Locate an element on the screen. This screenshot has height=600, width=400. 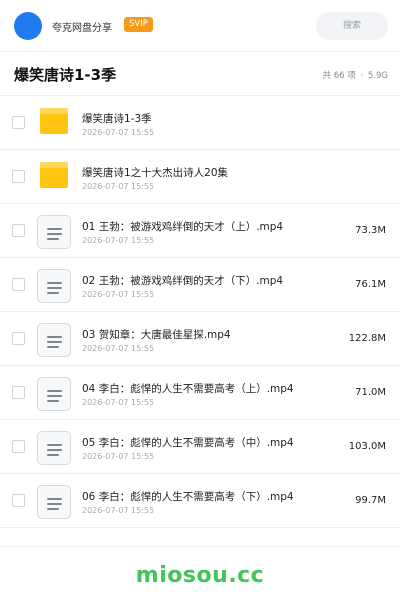
file-name: 02 王勃：被游戏鸡绊倒的天才（下）.mp4 is located at coordinates (183, 281).